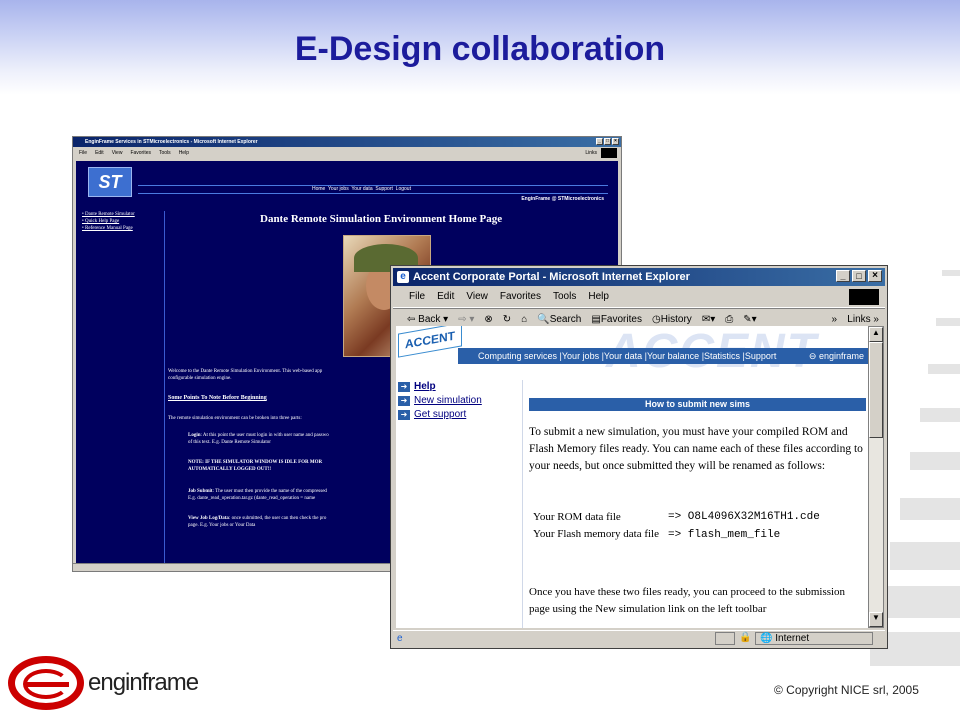  I want to click on enginframe-logo: enginframe, so click(103, 683).